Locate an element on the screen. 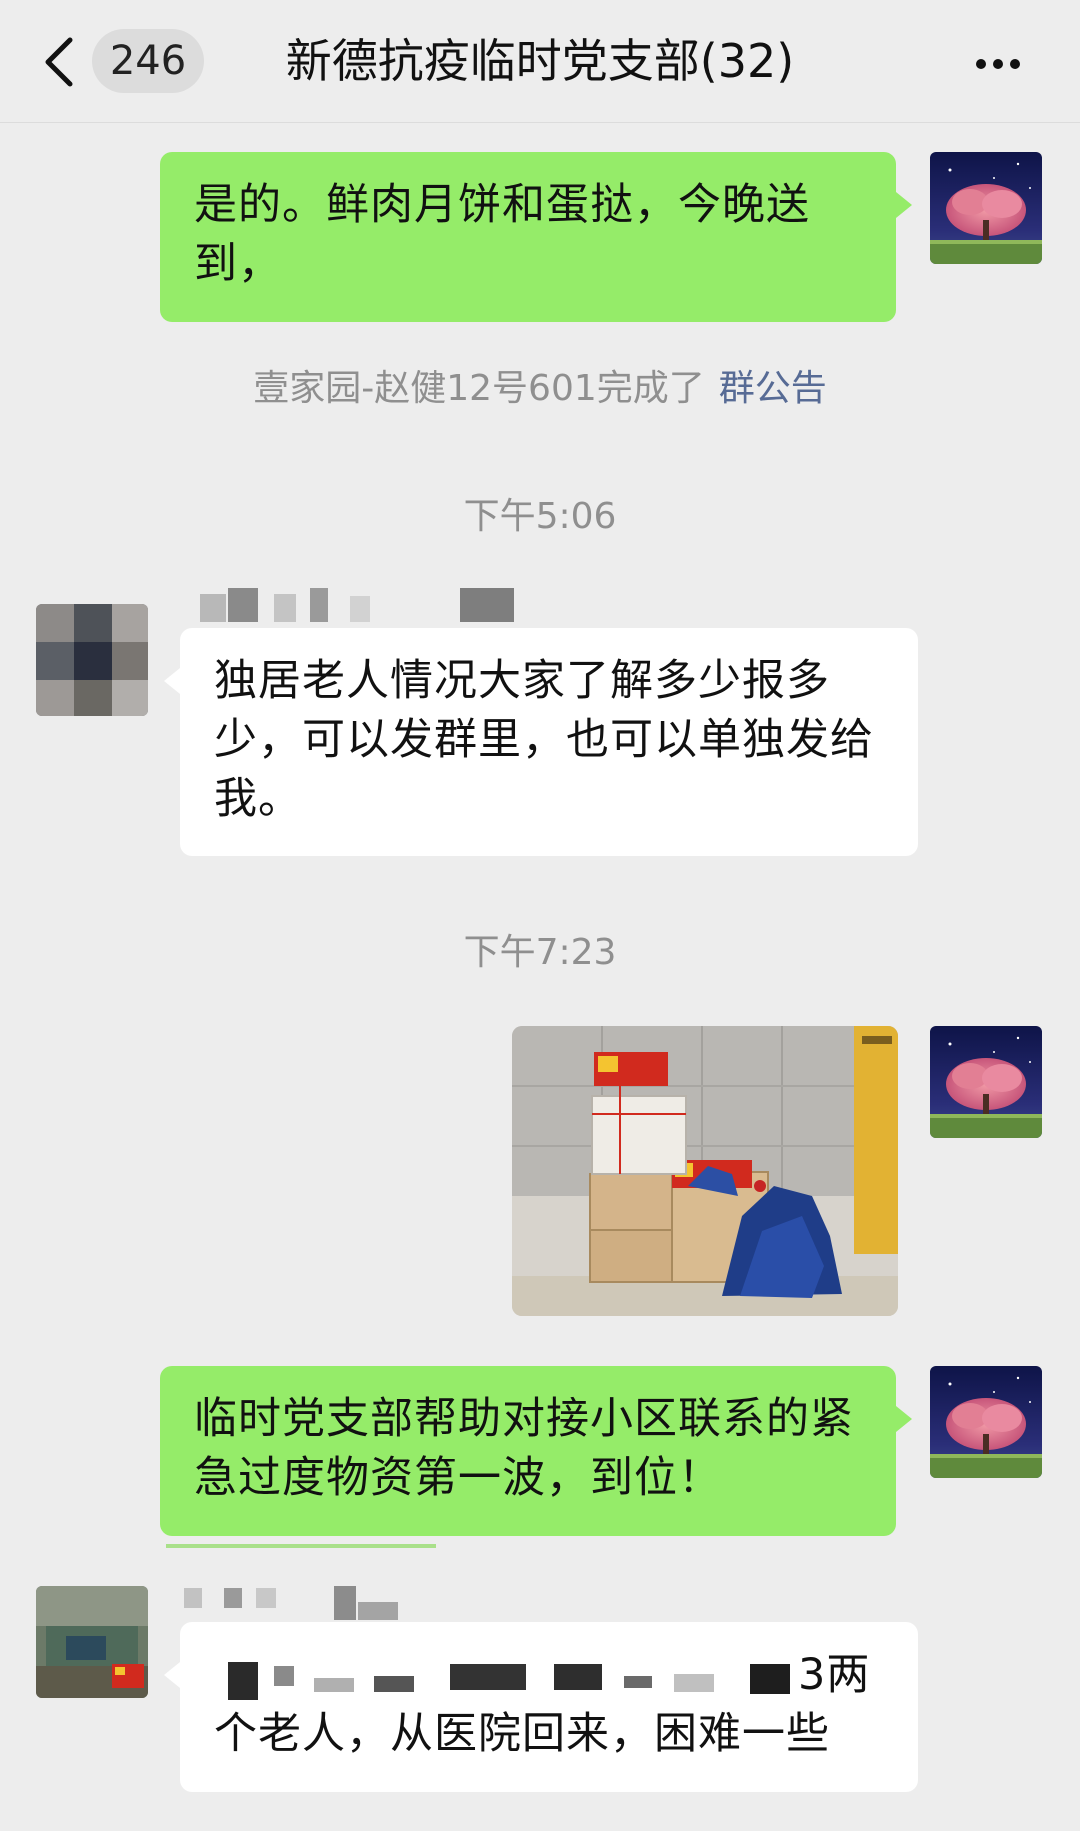  group-notice-line: 壹家园-赵健12号601完成了 群公告 is located at coordinates (540, 389).